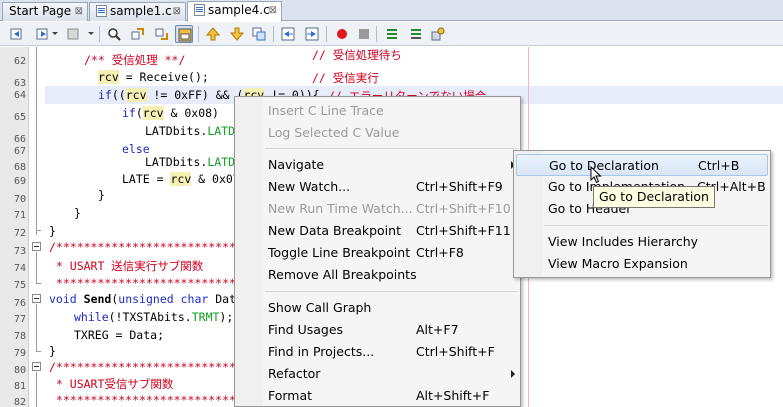 The width and height of the screenshot is (783, 407). Describe the element at coordinates (73, 34) in the screenshot. I see `bookmark-icon` at that location.